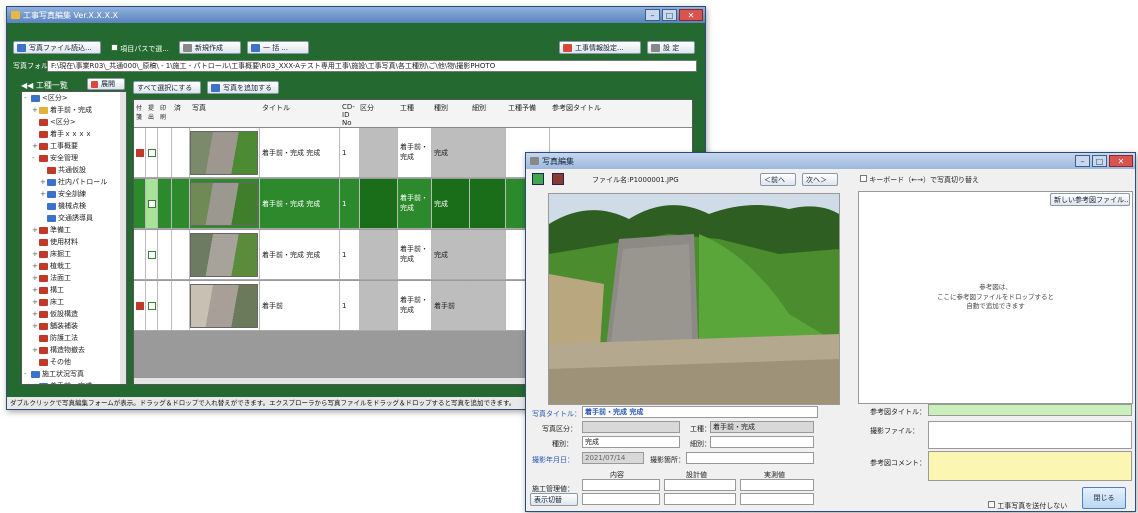 The height and width of the screenshot is (513, 1138). What do you see at coordinates (350, 115) in the screenshot?
I see `grid-header-cell: CD-ID No` at bounding box center [350, 115].